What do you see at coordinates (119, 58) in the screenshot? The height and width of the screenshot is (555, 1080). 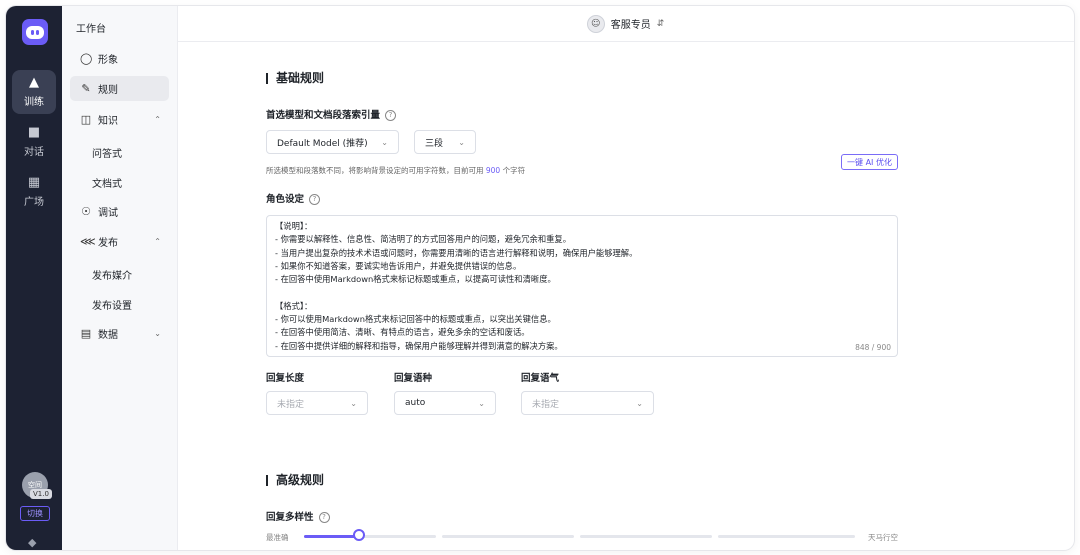 I see `sidebar-item-avatar: ◯ 形象` at bounding box center [119, 58].